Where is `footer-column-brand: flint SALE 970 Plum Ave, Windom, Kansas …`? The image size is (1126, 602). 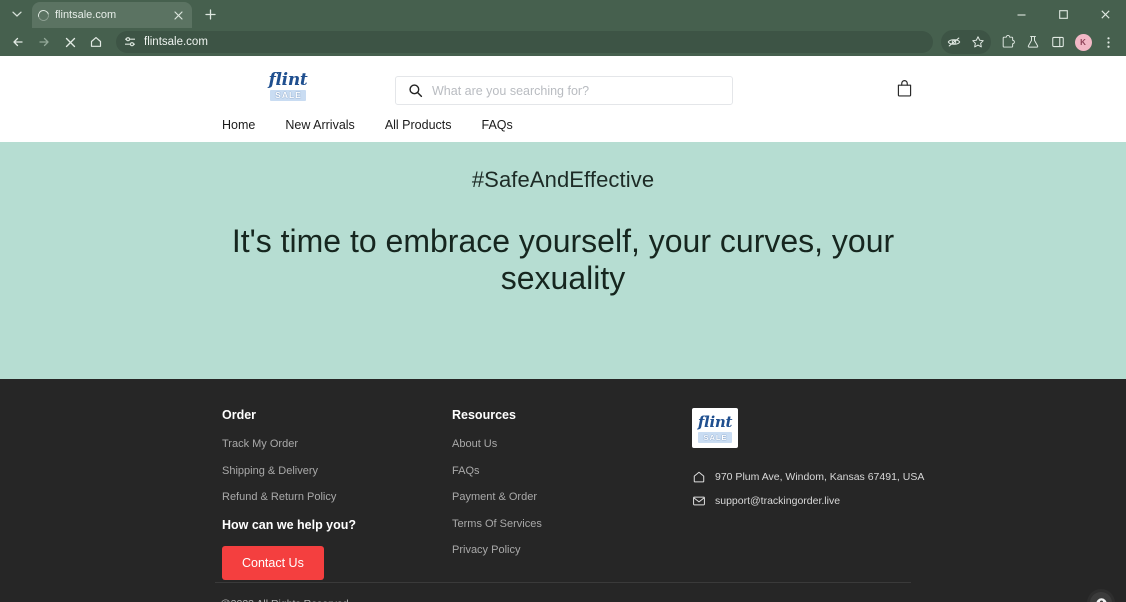
footer-column-brand: flint SALE 970 Plum Ave, Windom, Kansas … is located at coordinates (808, 494).